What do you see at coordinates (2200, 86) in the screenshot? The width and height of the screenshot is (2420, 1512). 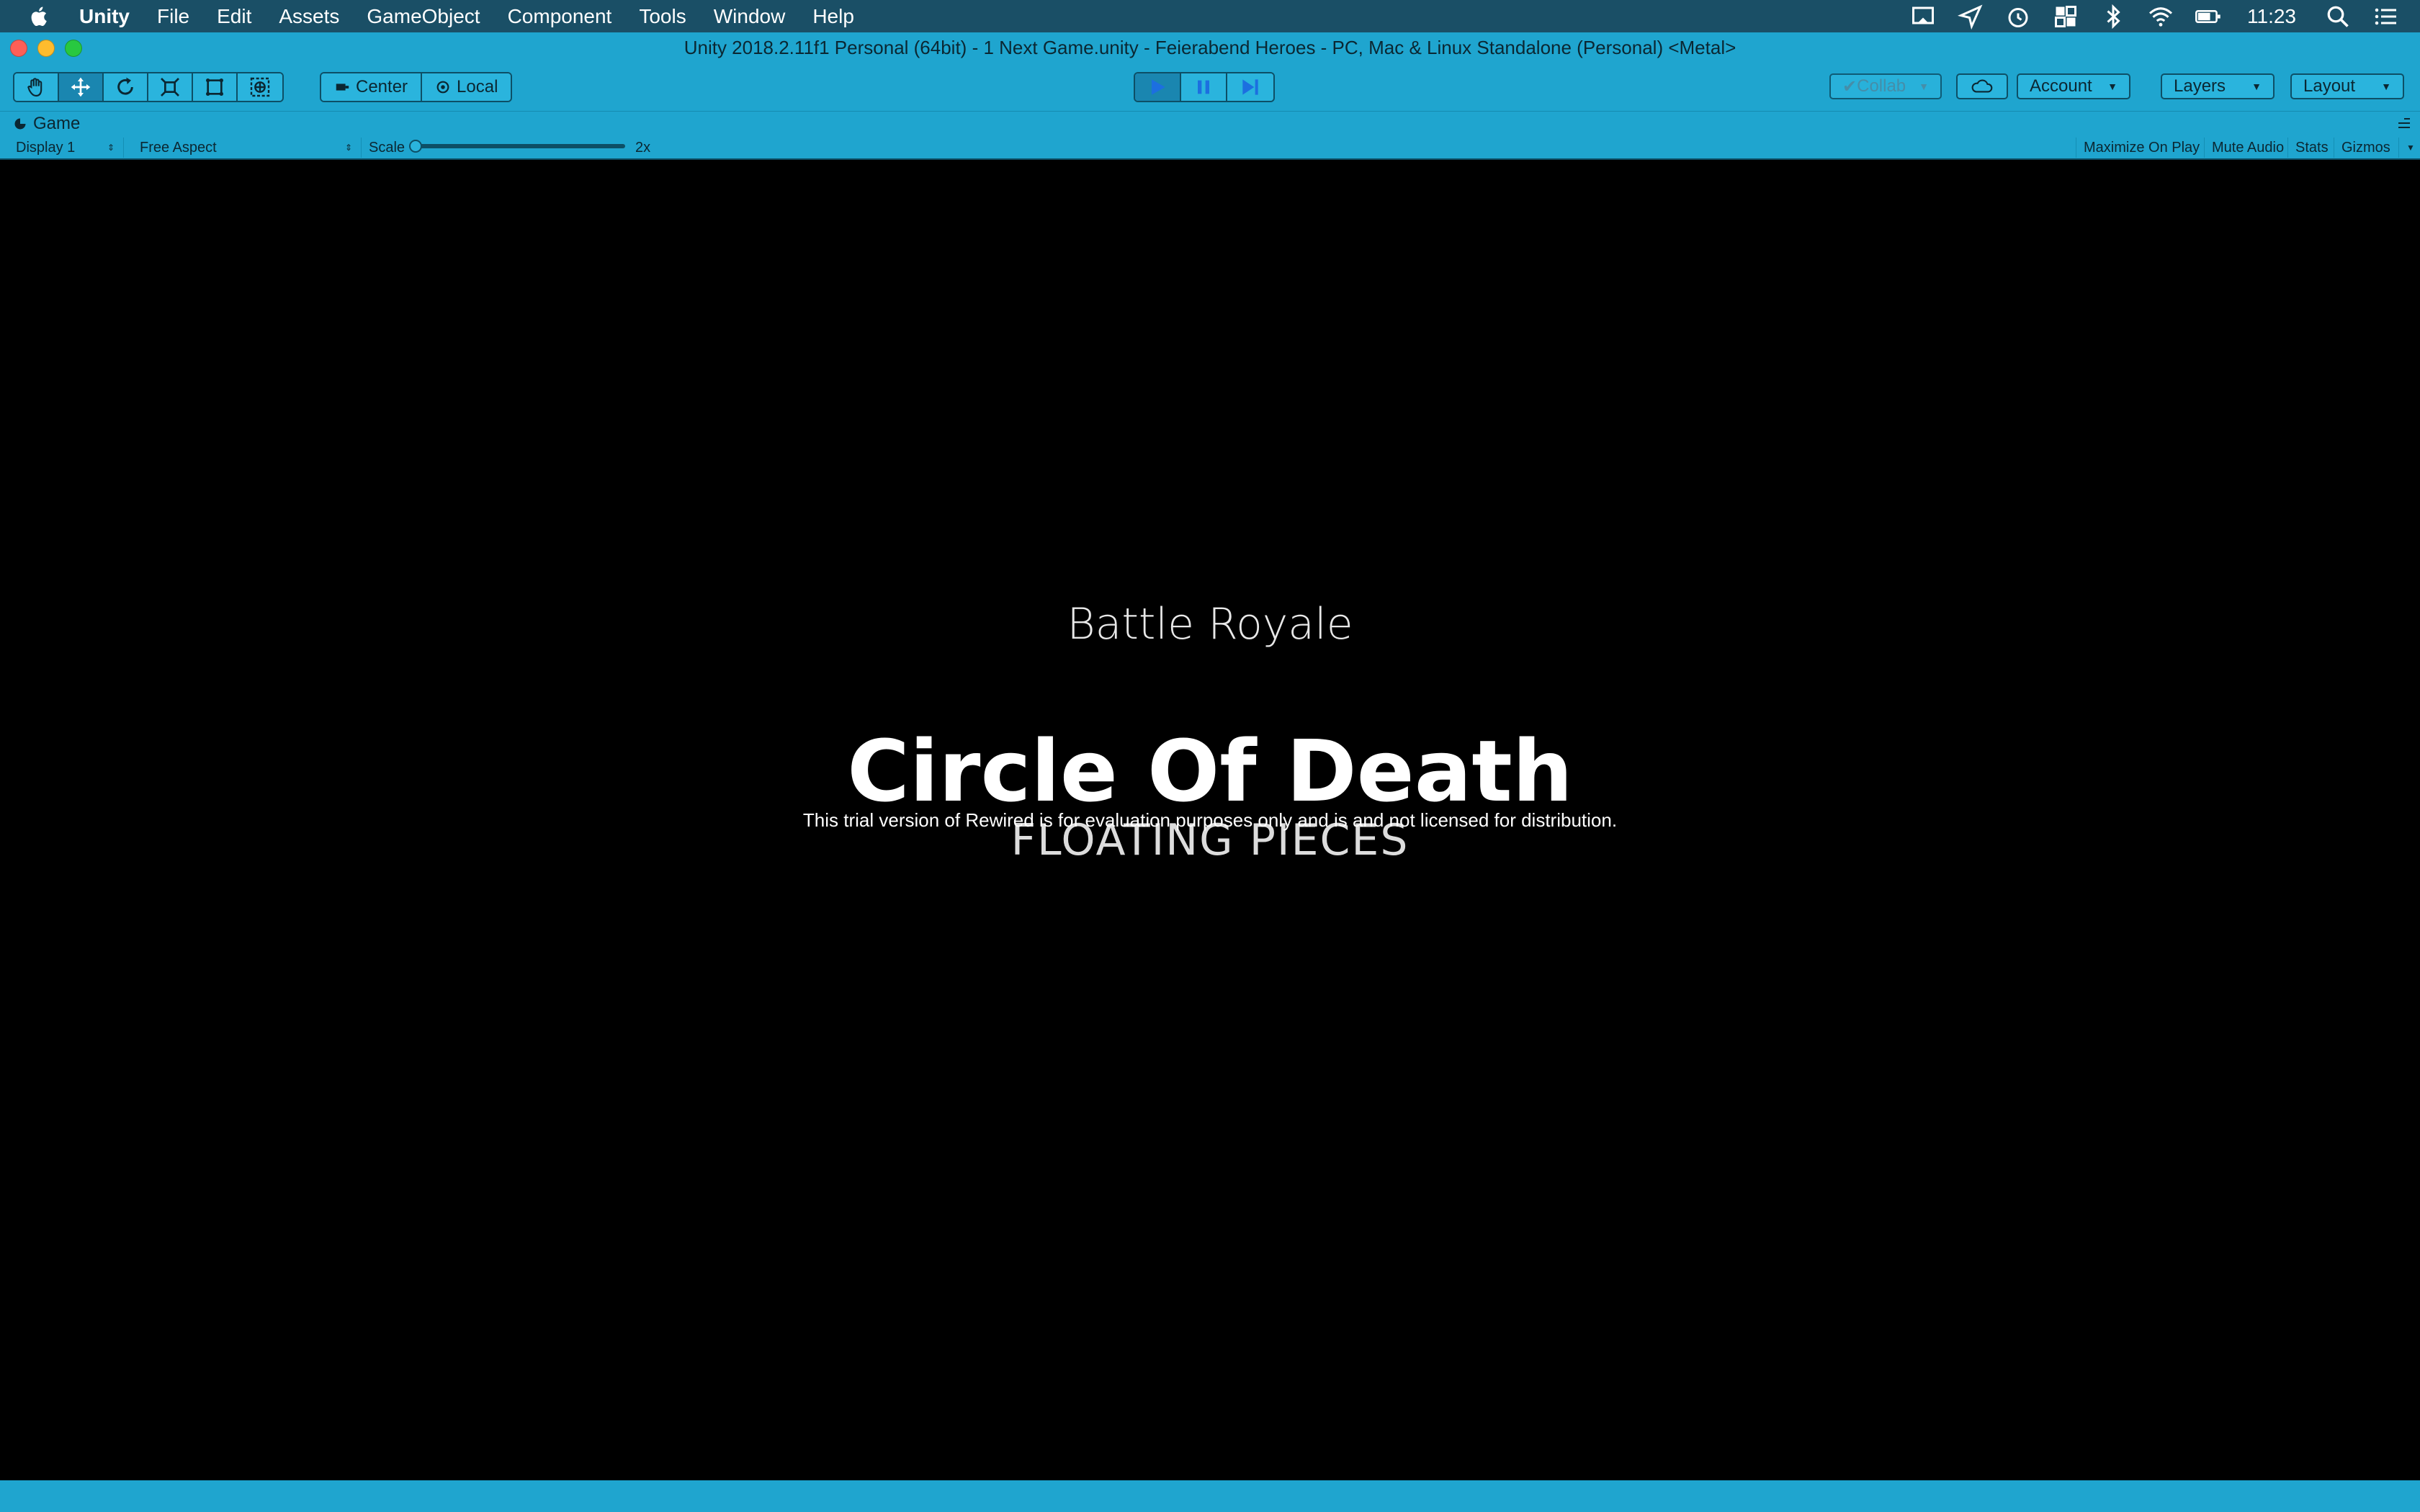 I see `layers-label: Layers` at bounding box center [2200, 86].